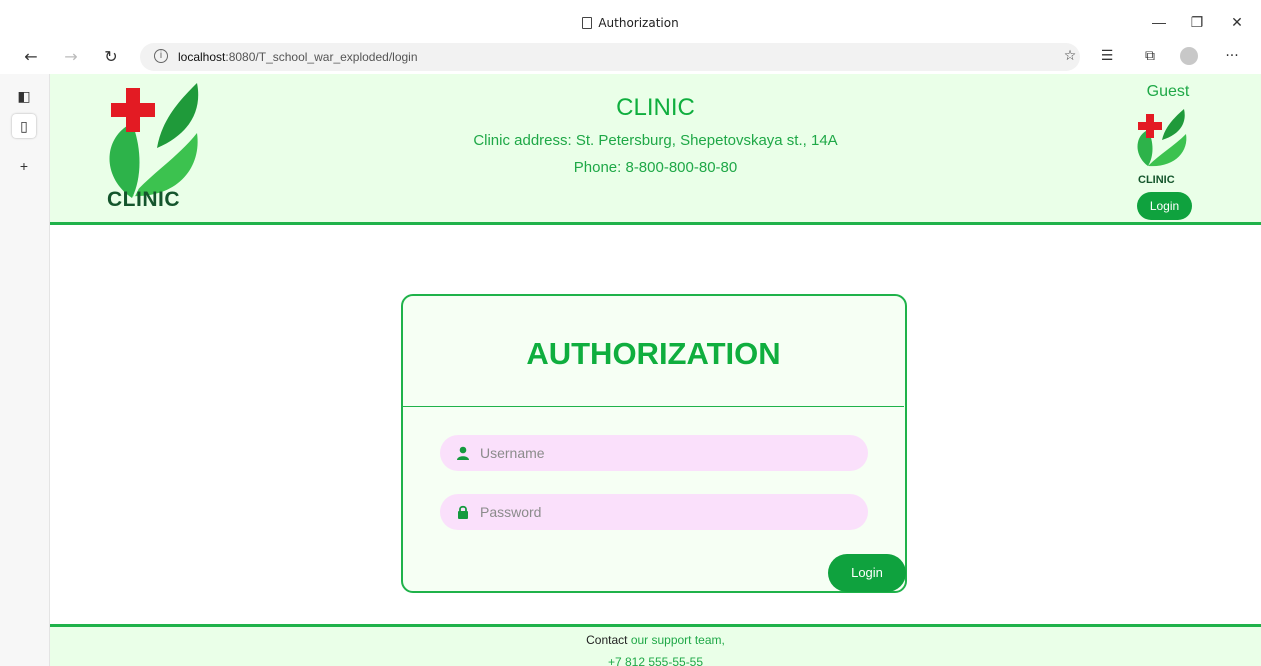 The height and width of the screenshot is (666, 1261). Describe the element at coordinates (1107, 56) in the screenshot. I see `favorites-icon: ☰` at that location.